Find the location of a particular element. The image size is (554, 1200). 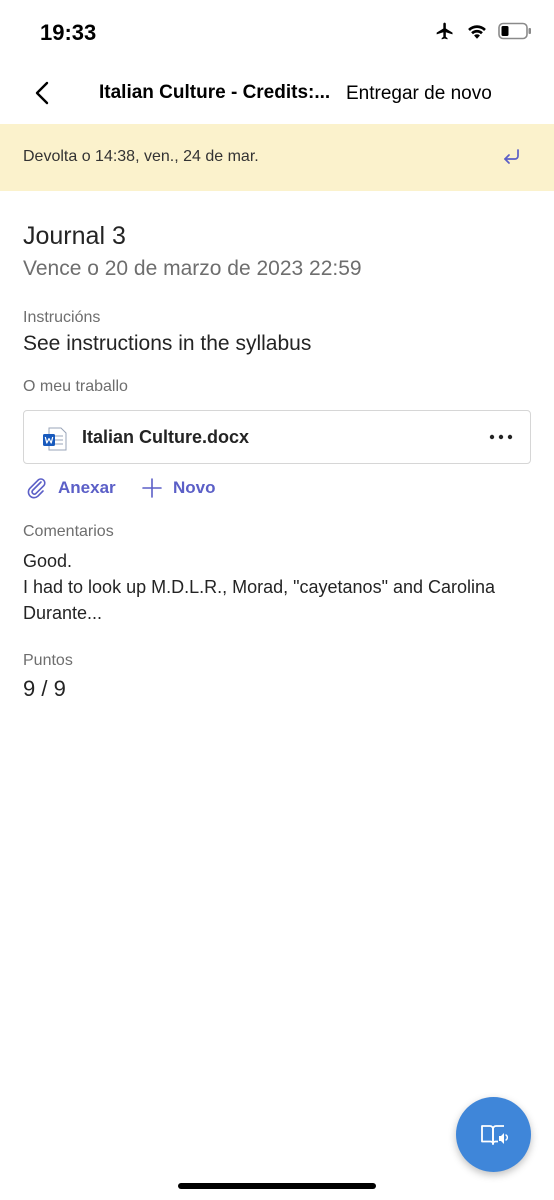

assignment-title: Journal 3 is located at coordinates (74, 236).